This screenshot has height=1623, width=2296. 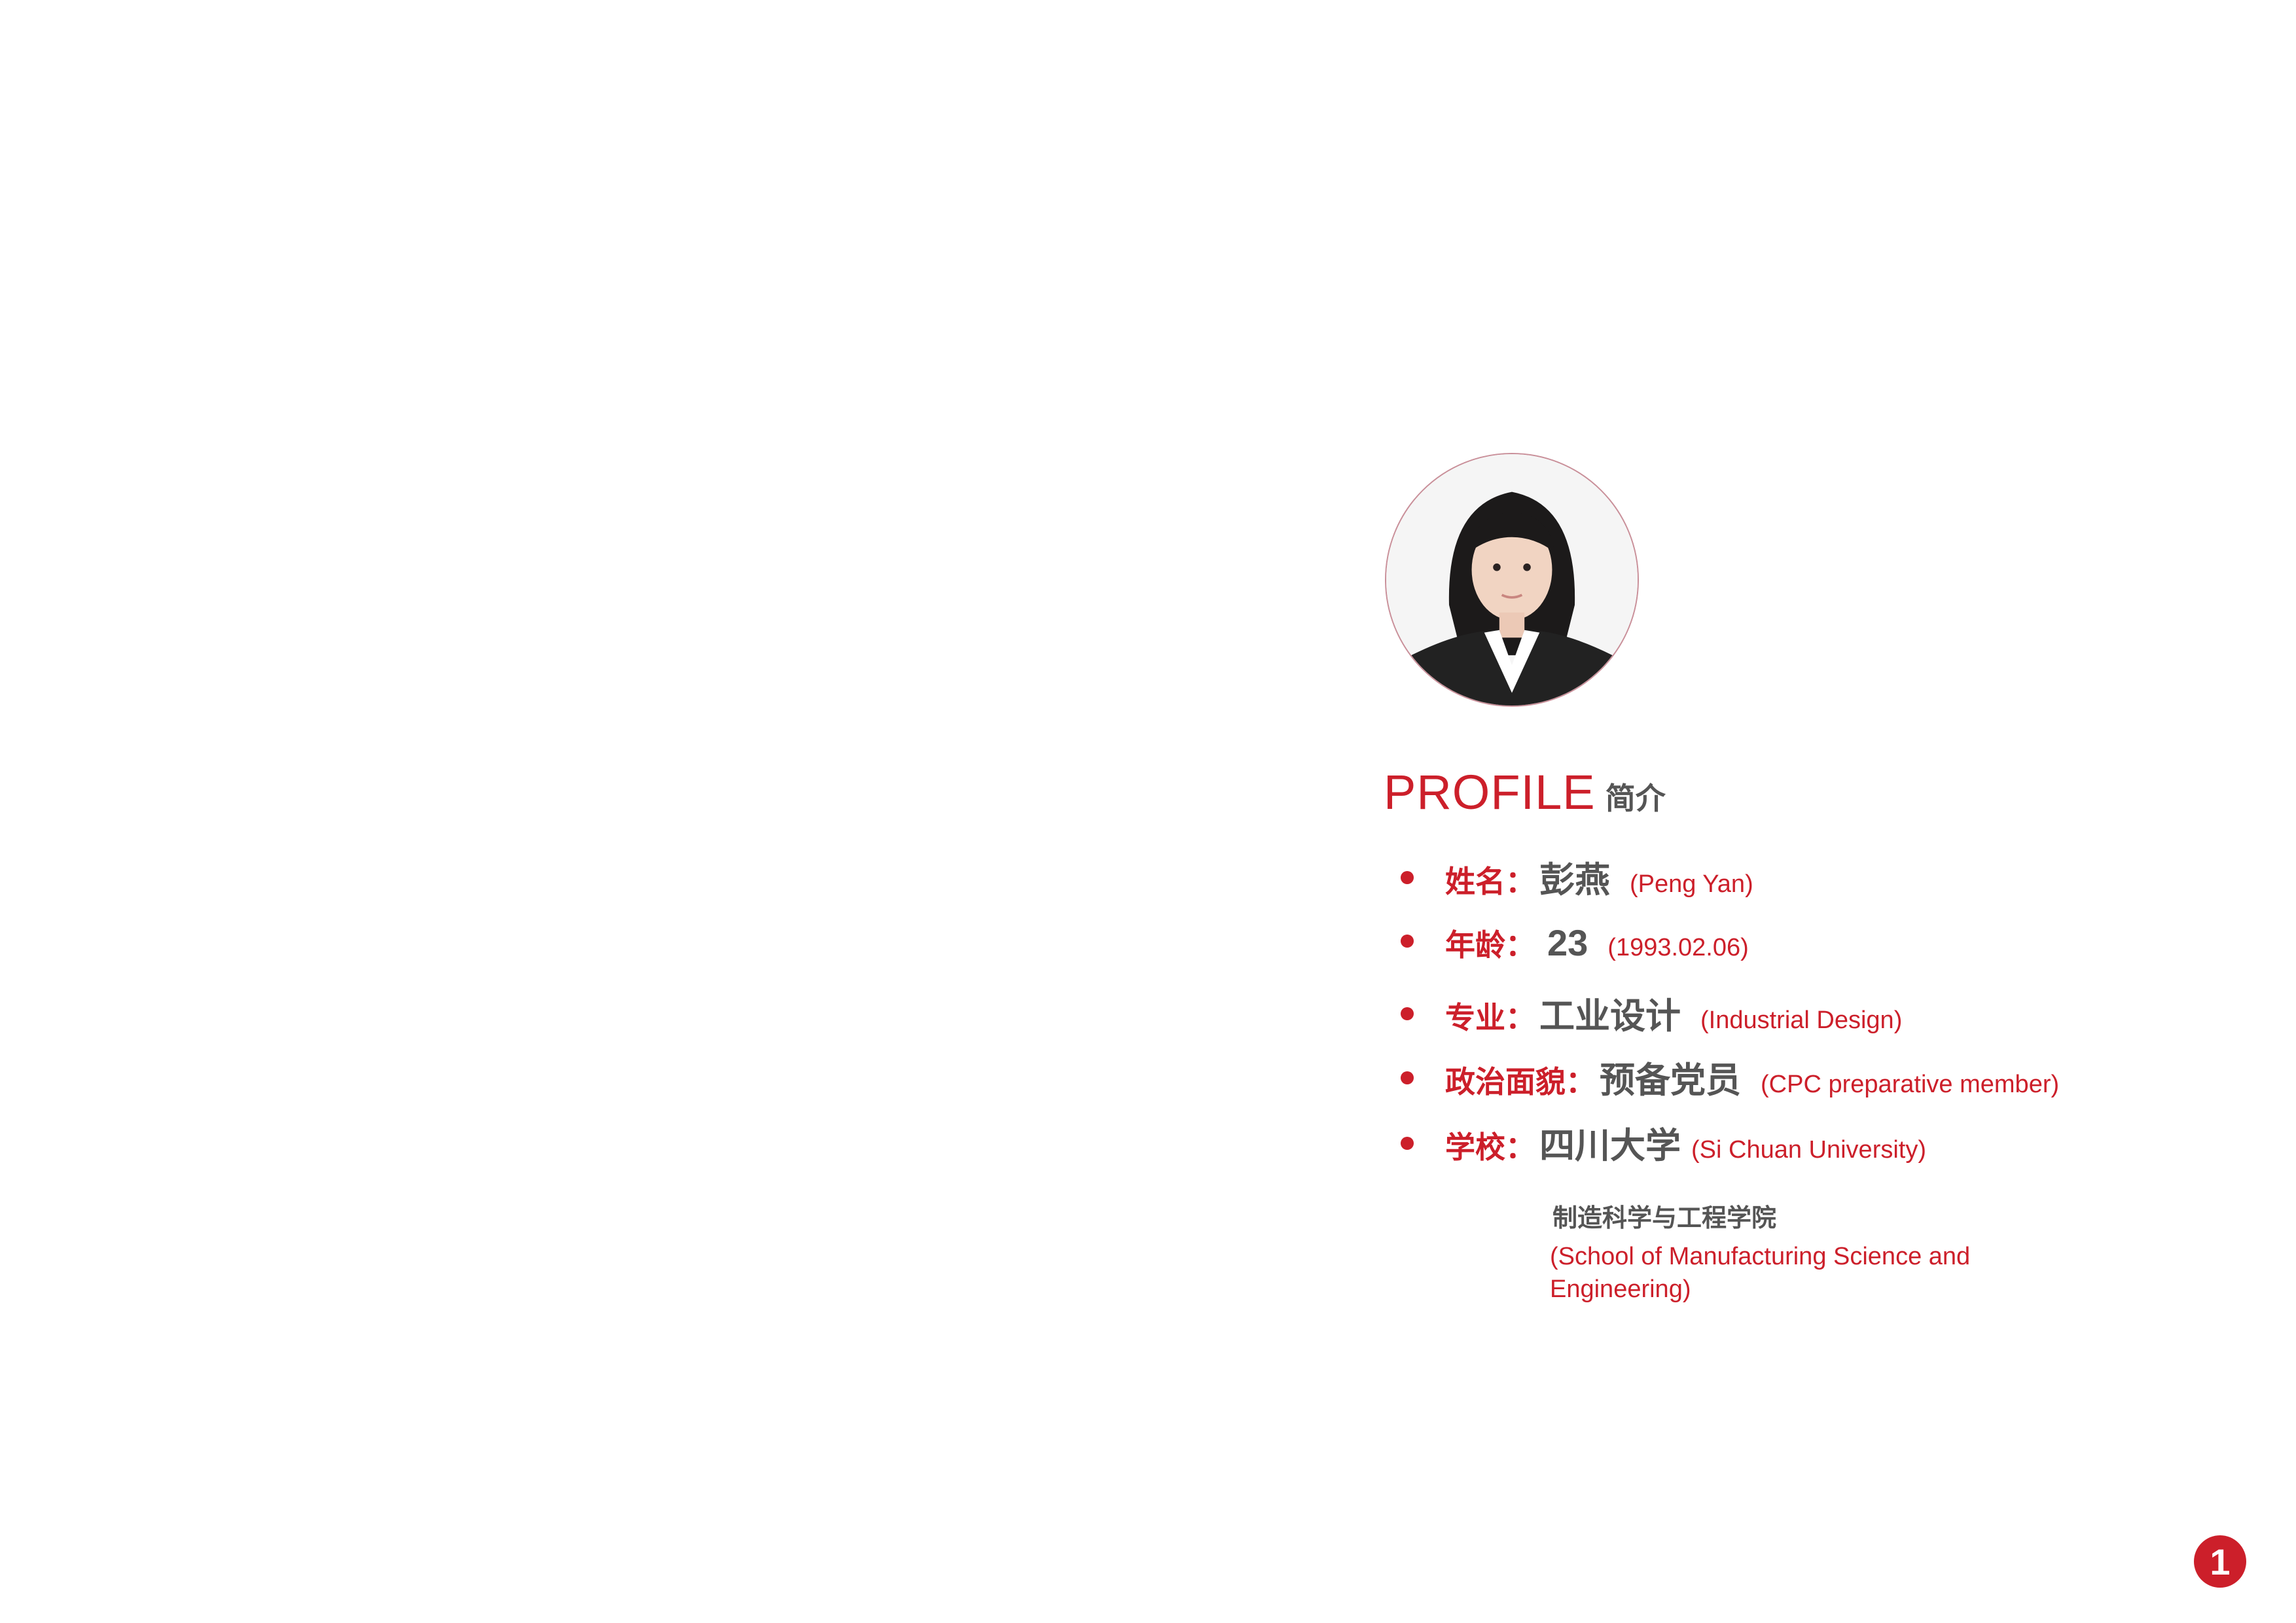 I want to click on info-value: 预备党员, so click(x=1670, y=1080).